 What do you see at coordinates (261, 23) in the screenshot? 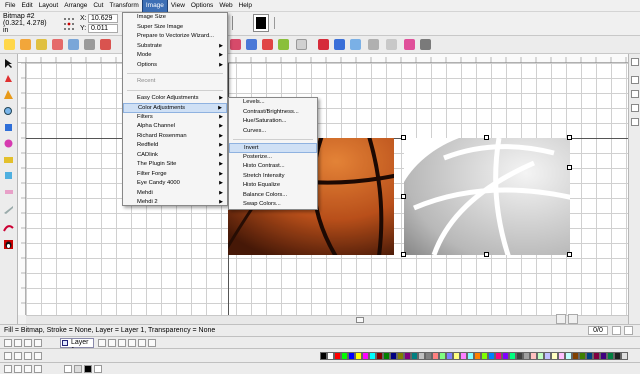
I see `fill-color-icon` at bounding box center [261, 23].